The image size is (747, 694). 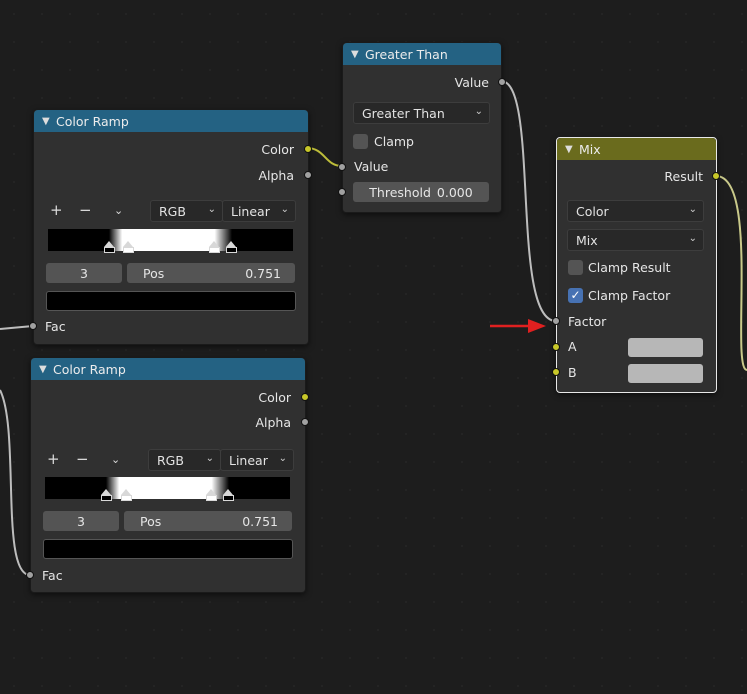 What do you see at coordinates (454, 192) in the screenshot?
I see `threshold-value: 0.000` at bounding box center [454, 192].